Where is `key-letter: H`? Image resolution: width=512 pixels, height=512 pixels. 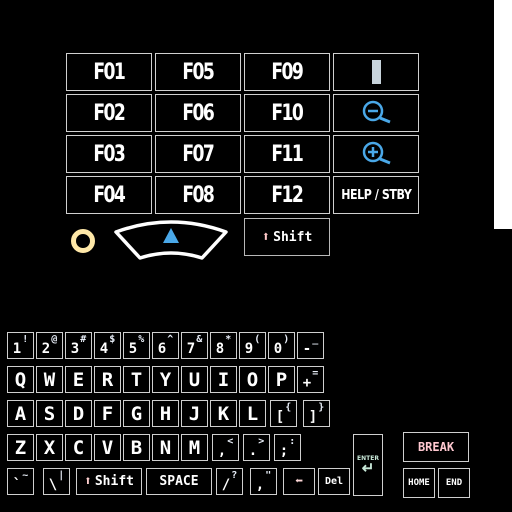 key-letter: H is located at coordinates (165, 413).